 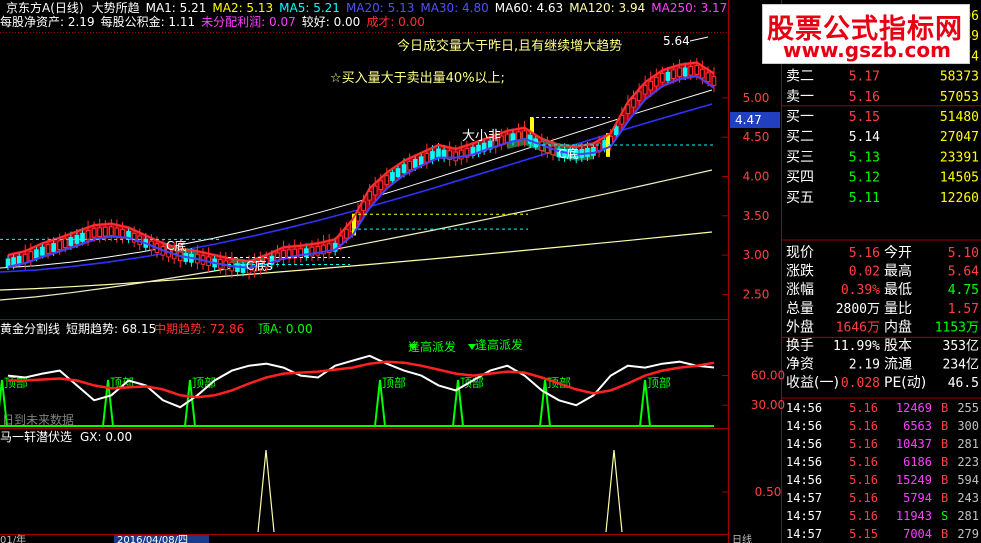 What do you see at coordinates (917, 534) in the screenshot?
I see `tick-volume: 7004` at bounding box center [917, 534].